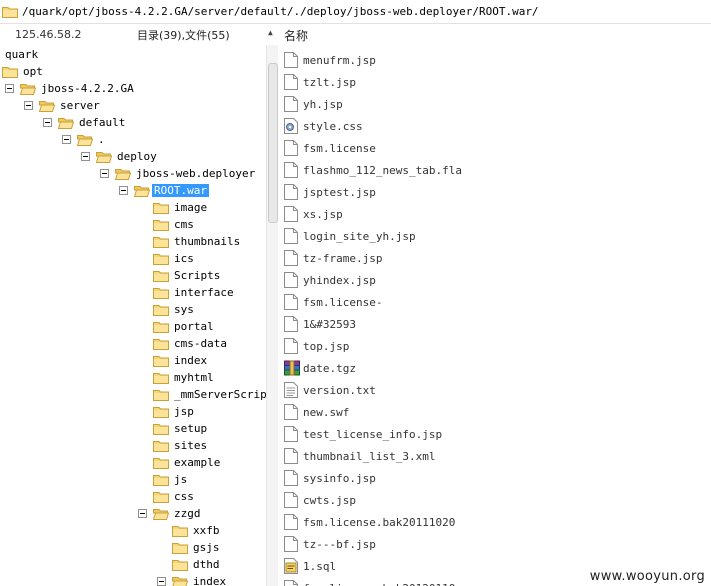 The width and height of the screenshot is (711, 586). What do you see at coordinates (133, 174) in the screenshot?
I see `tree-node: jboss-web.deployer` at bounding box center [133, 174].